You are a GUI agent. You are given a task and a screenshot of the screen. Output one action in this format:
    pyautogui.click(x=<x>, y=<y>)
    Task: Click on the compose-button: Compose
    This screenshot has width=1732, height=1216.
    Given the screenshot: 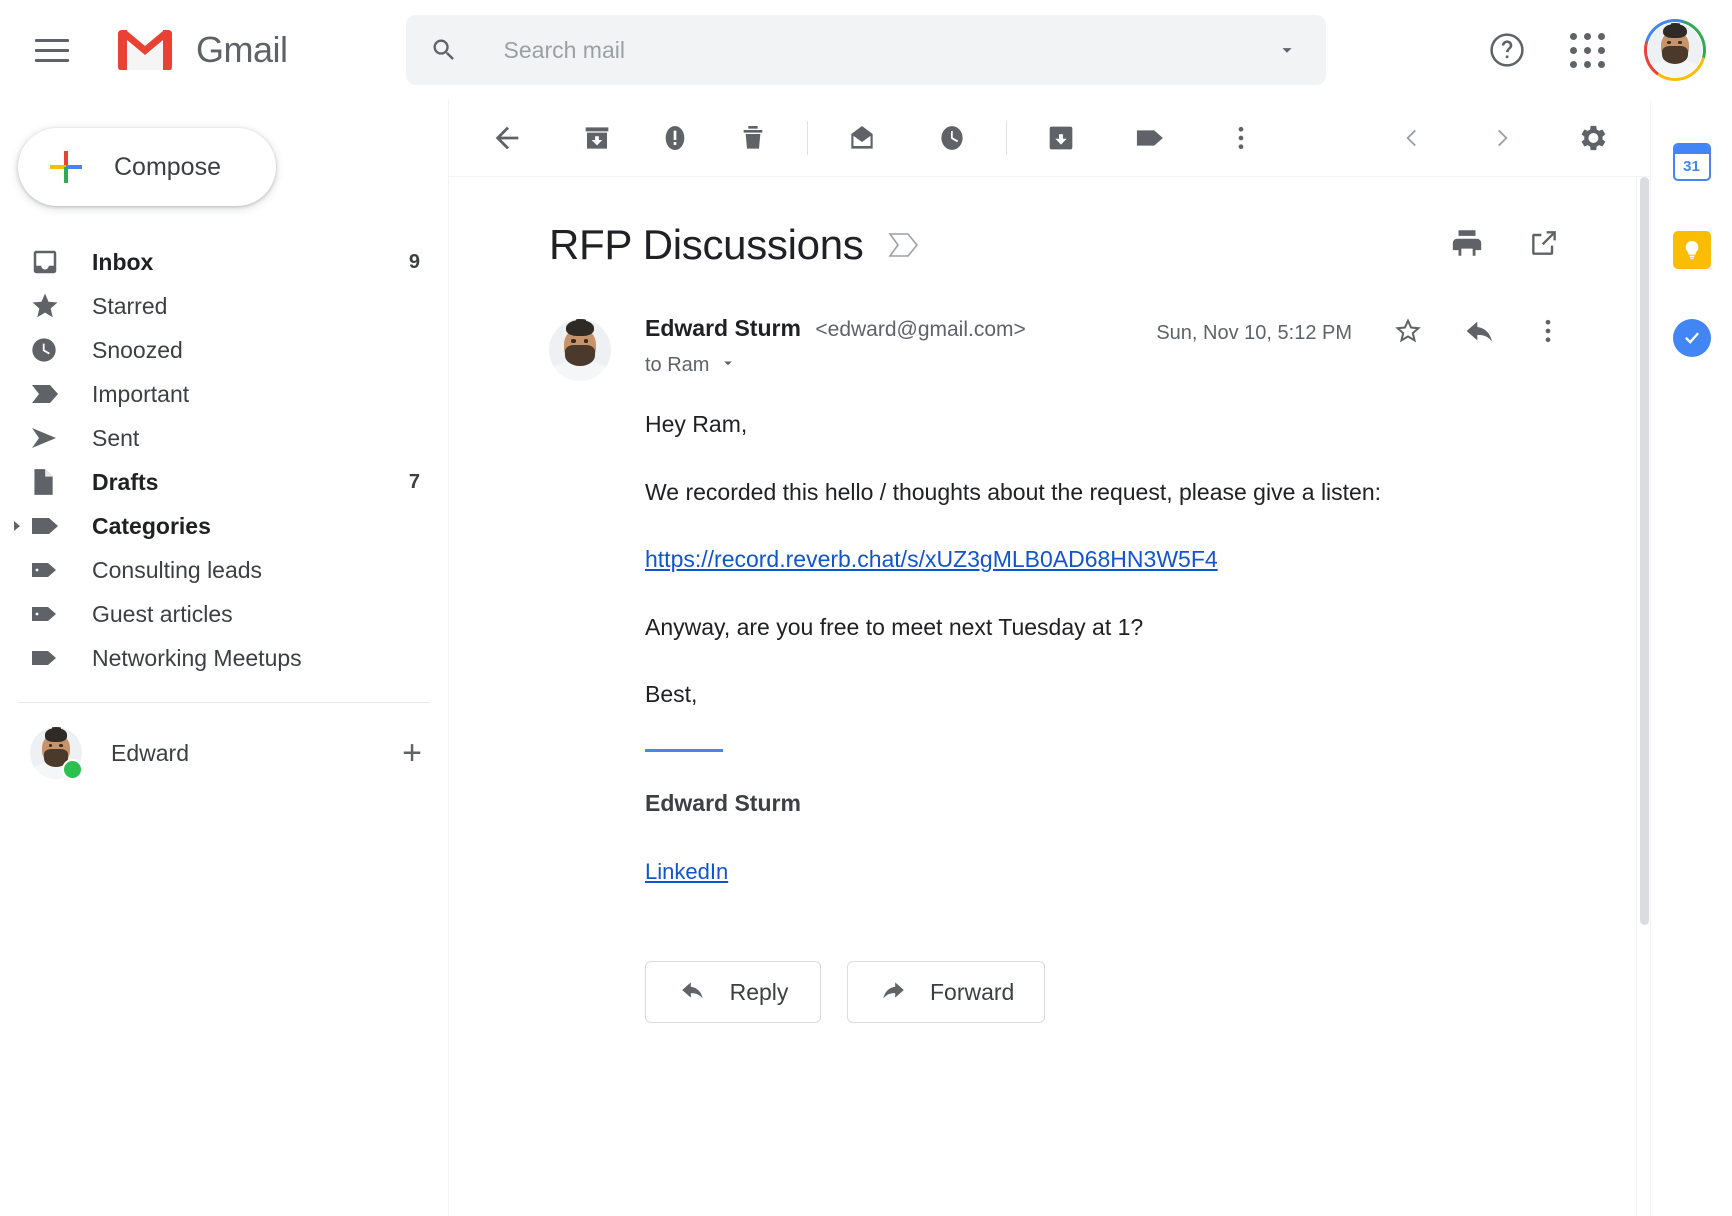 What is the action you would take?
    pyautogui.click(x=147, y=167)
    